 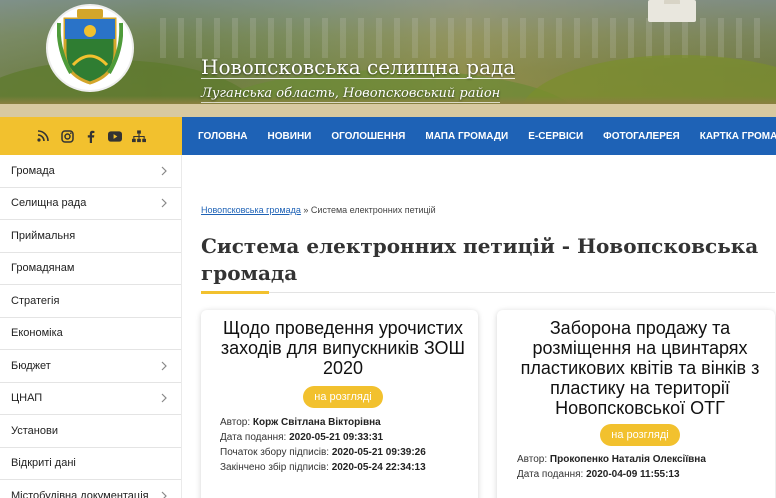 I want to click on coat-of-arms-icon, so click(x=90, y=47).